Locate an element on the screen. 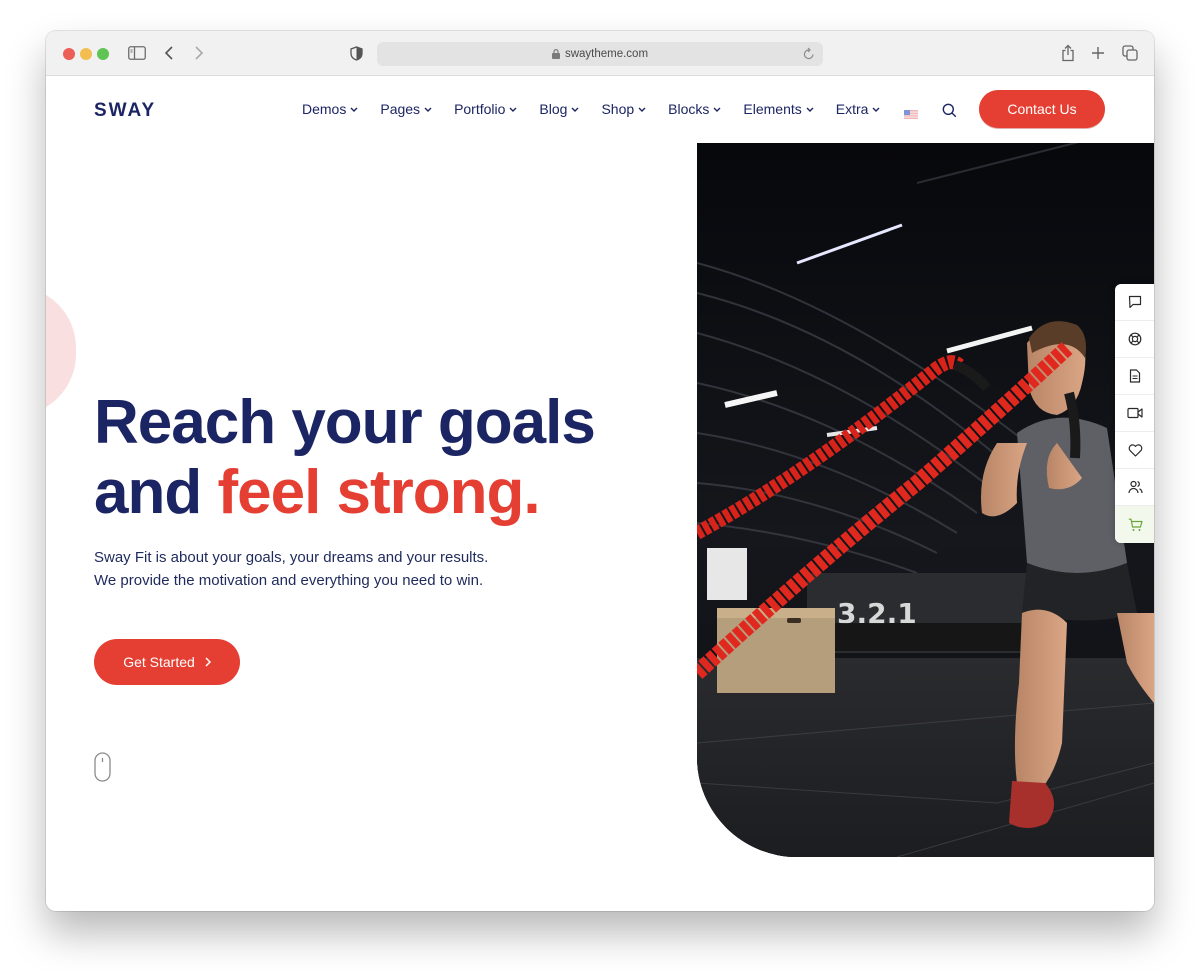  nav-label: Shop is located at coordinates (618, 109).